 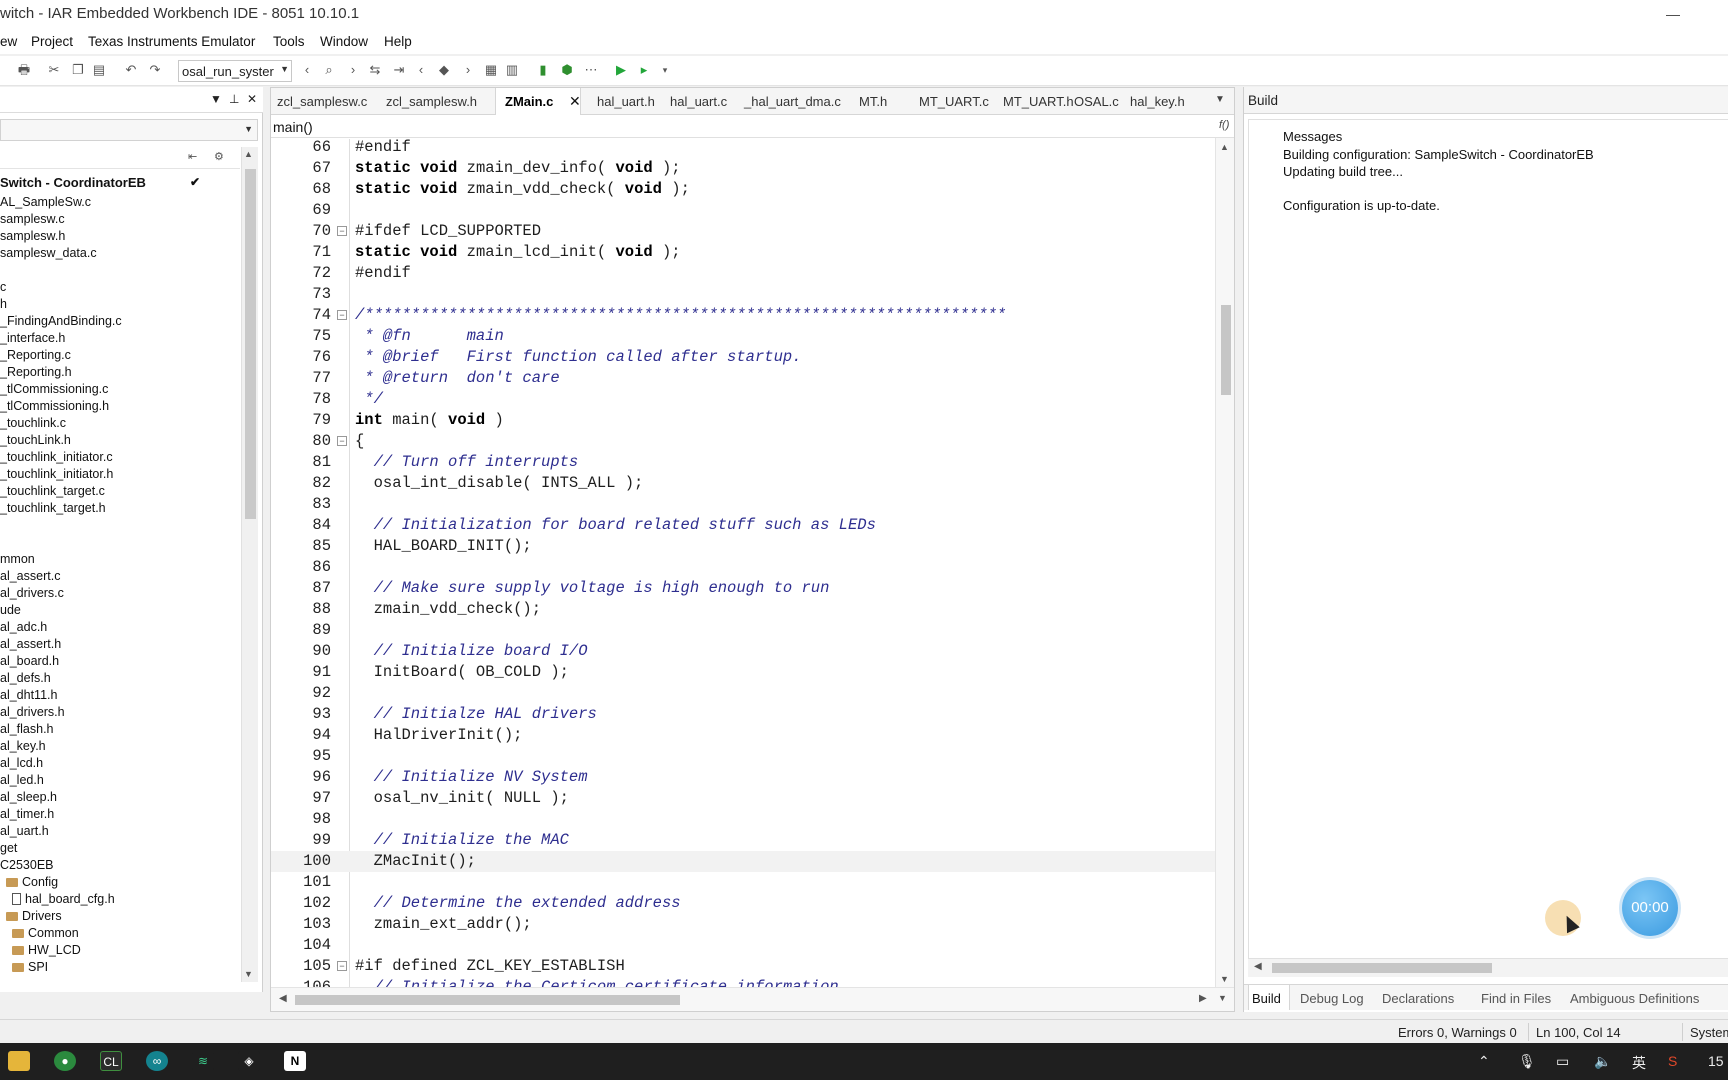 What do you see at coordinates (665, 70) in the screenshot?
I see `toolbar-overflow-icon: ▾` at bounding box center [665, 70].